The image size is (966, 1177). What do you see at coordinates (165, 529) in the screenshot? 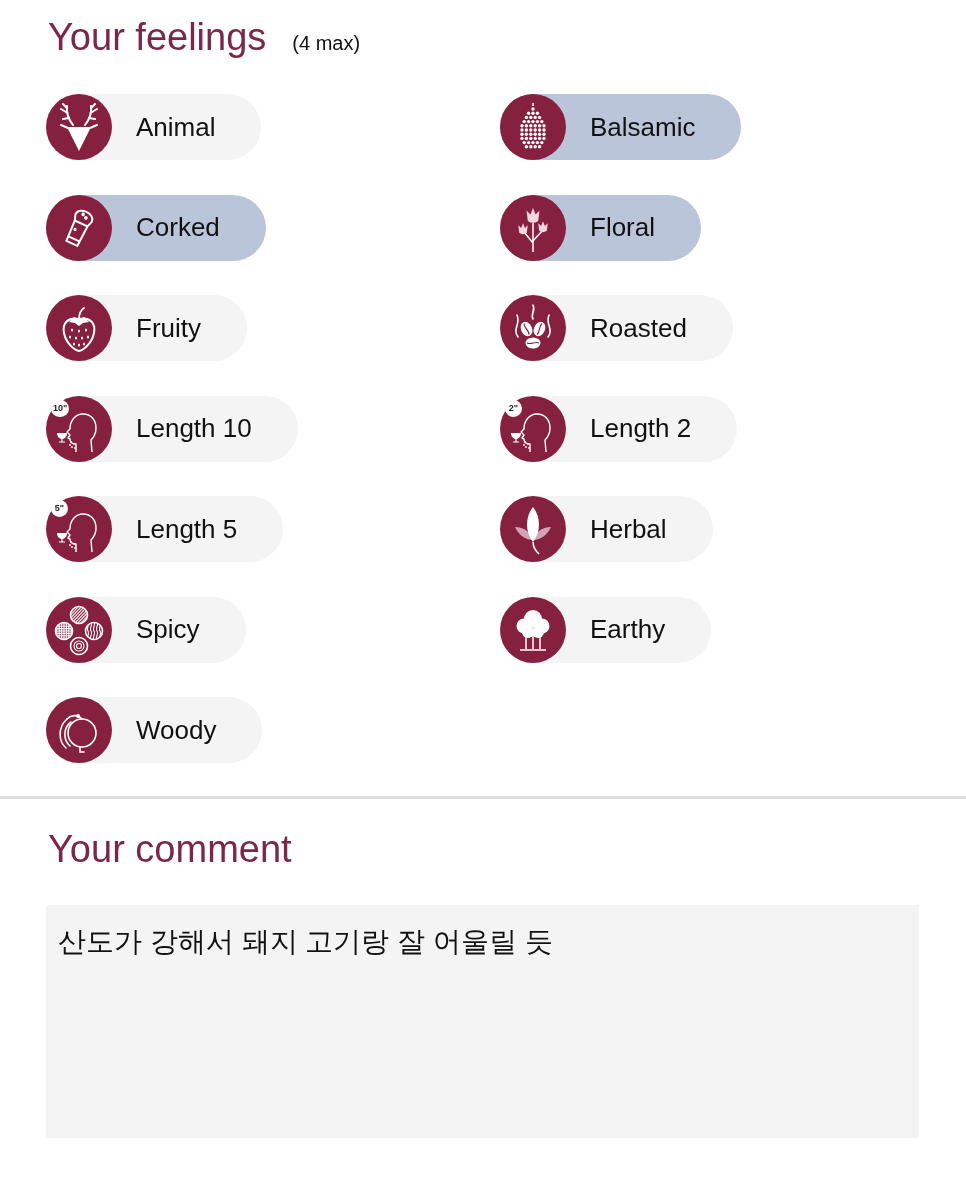
I see `feeling-toggle: 5" Length 5` at bounding box center [165, 529].